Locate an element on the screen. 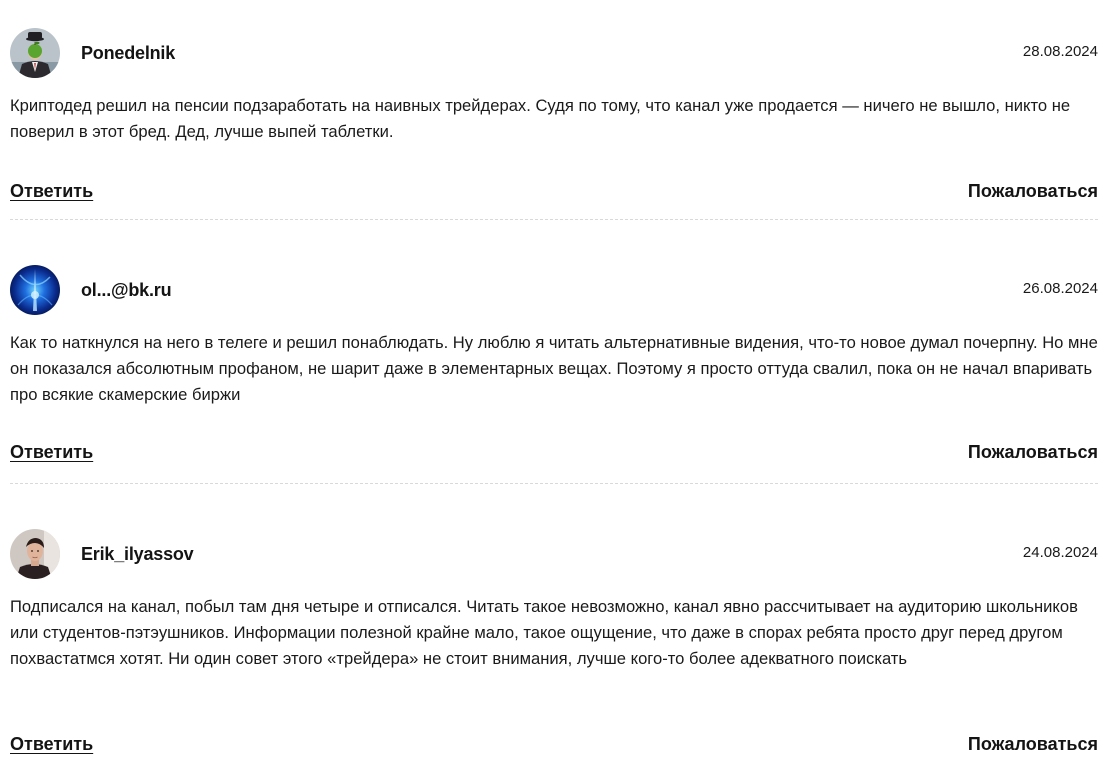 The width and height of the screenshot is (1106, 769). comment-author: ol...@bk.ru is located at coordinates (126, 289).